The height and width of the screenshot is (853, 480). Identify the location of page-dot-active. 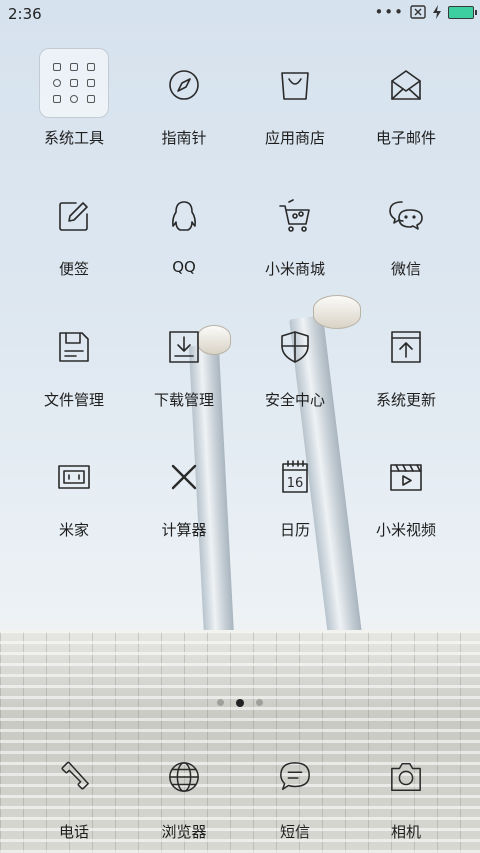
(240, 703).